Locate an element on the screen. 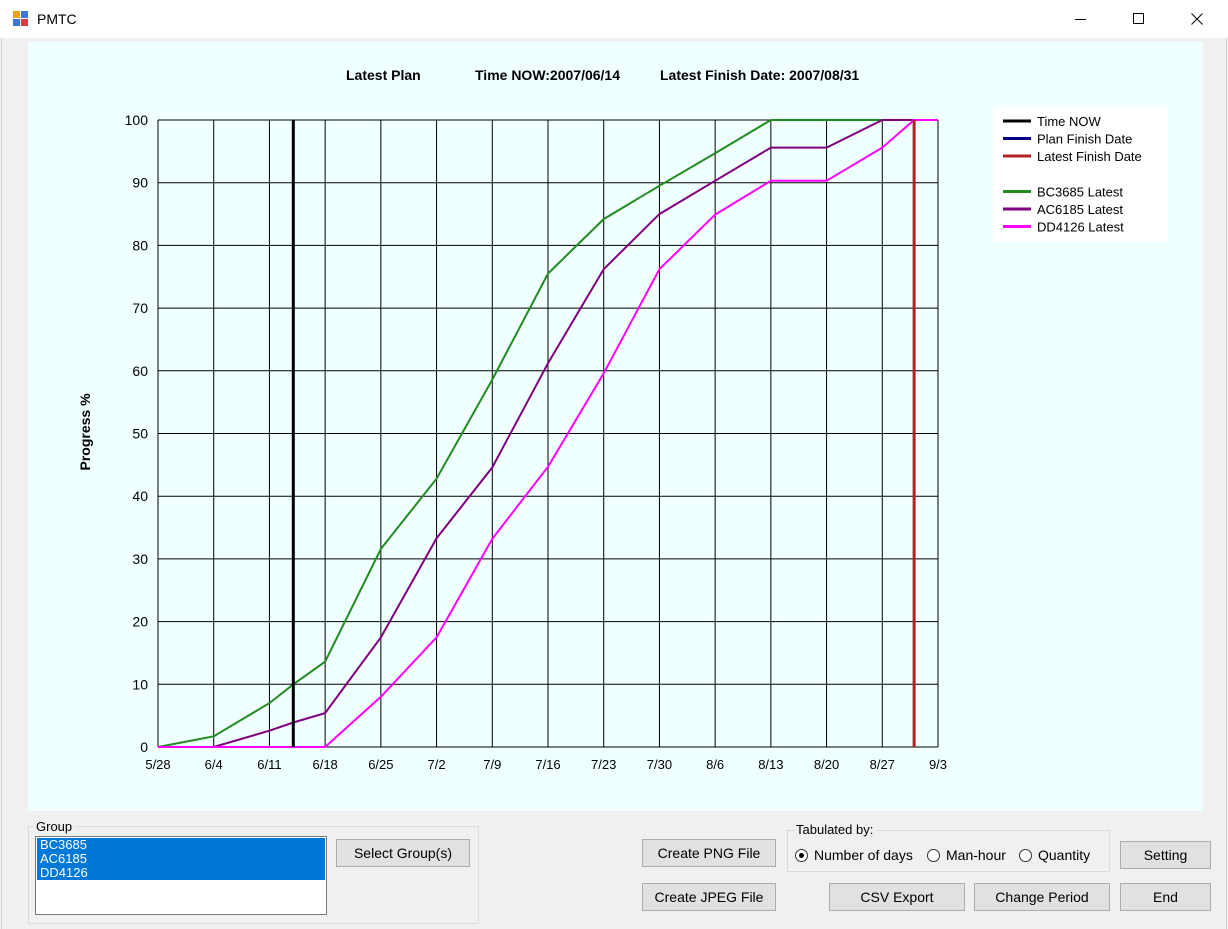 Image resolution: width=1228 pixels, height=929 pixels. window-title: PMTC is located at coordinates (57, 19).